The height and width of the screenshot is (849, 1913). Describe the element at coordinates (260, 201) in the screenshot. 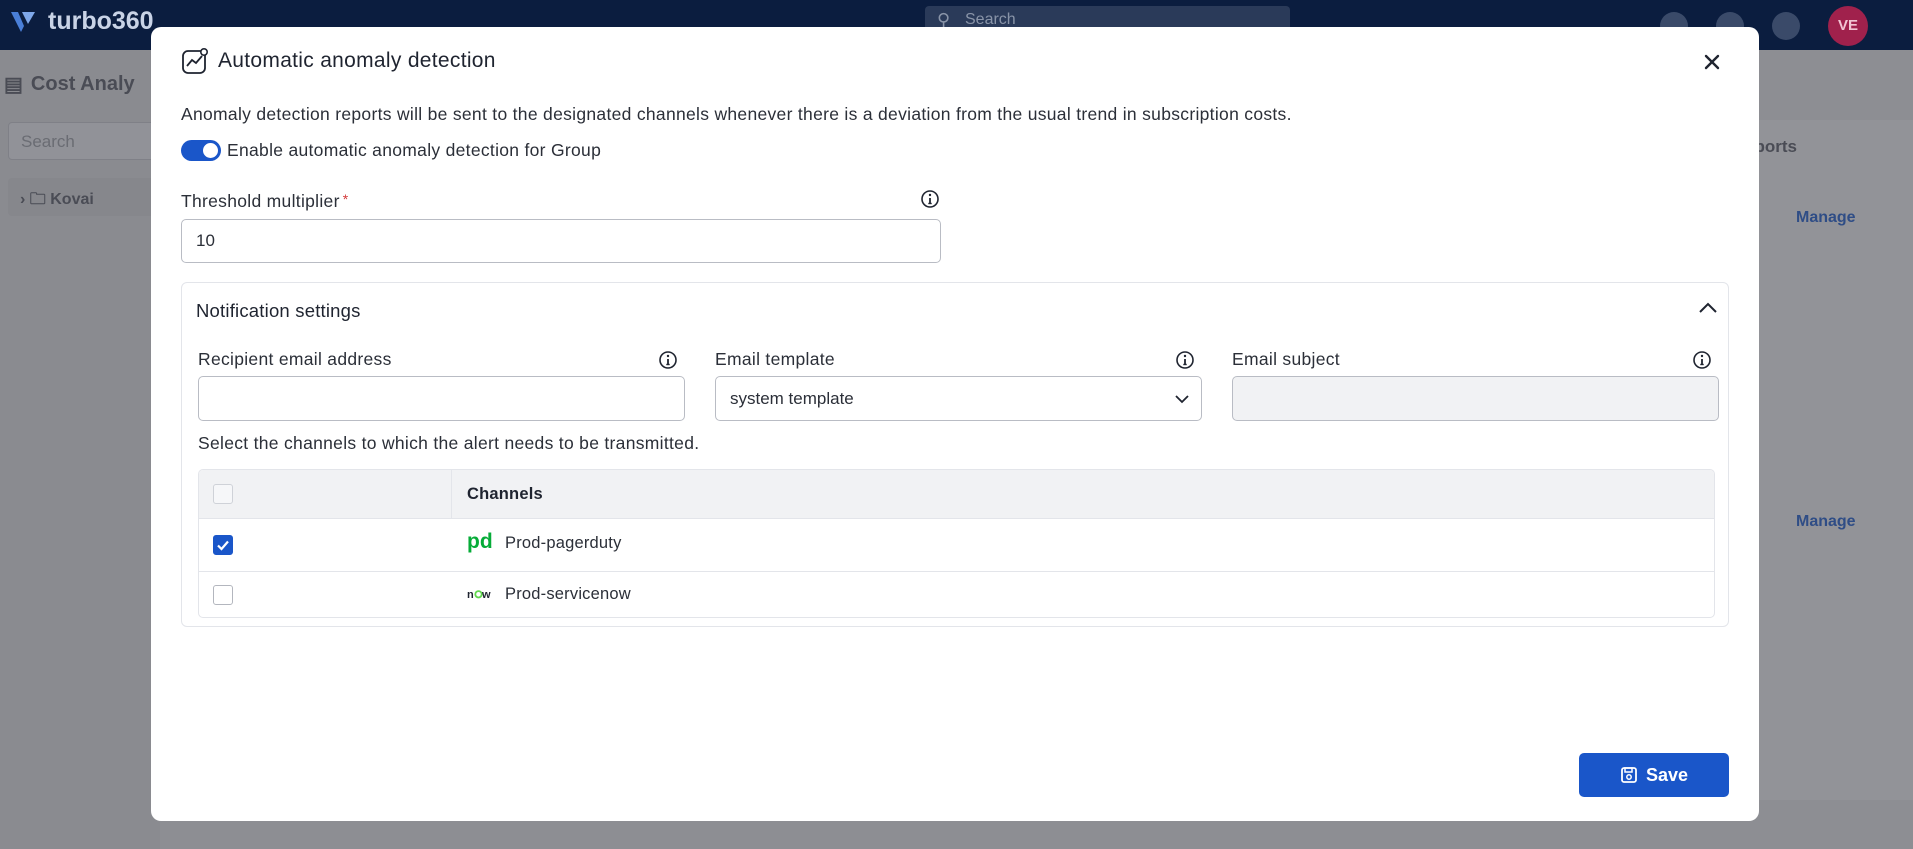

I see `threshold-label-text: Threshold multiplier` at that location.